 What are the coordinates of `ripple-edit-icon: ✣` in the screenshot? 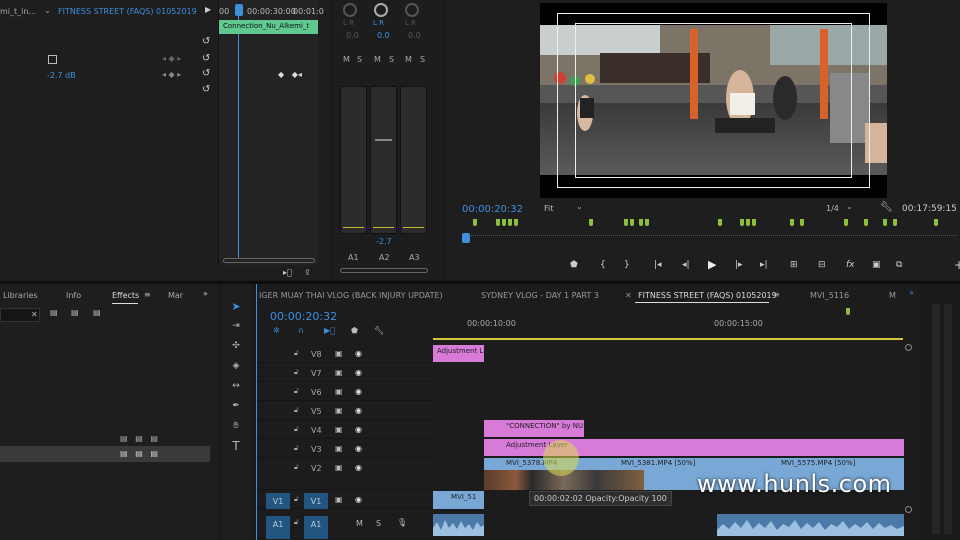 It's located at (236, 346).